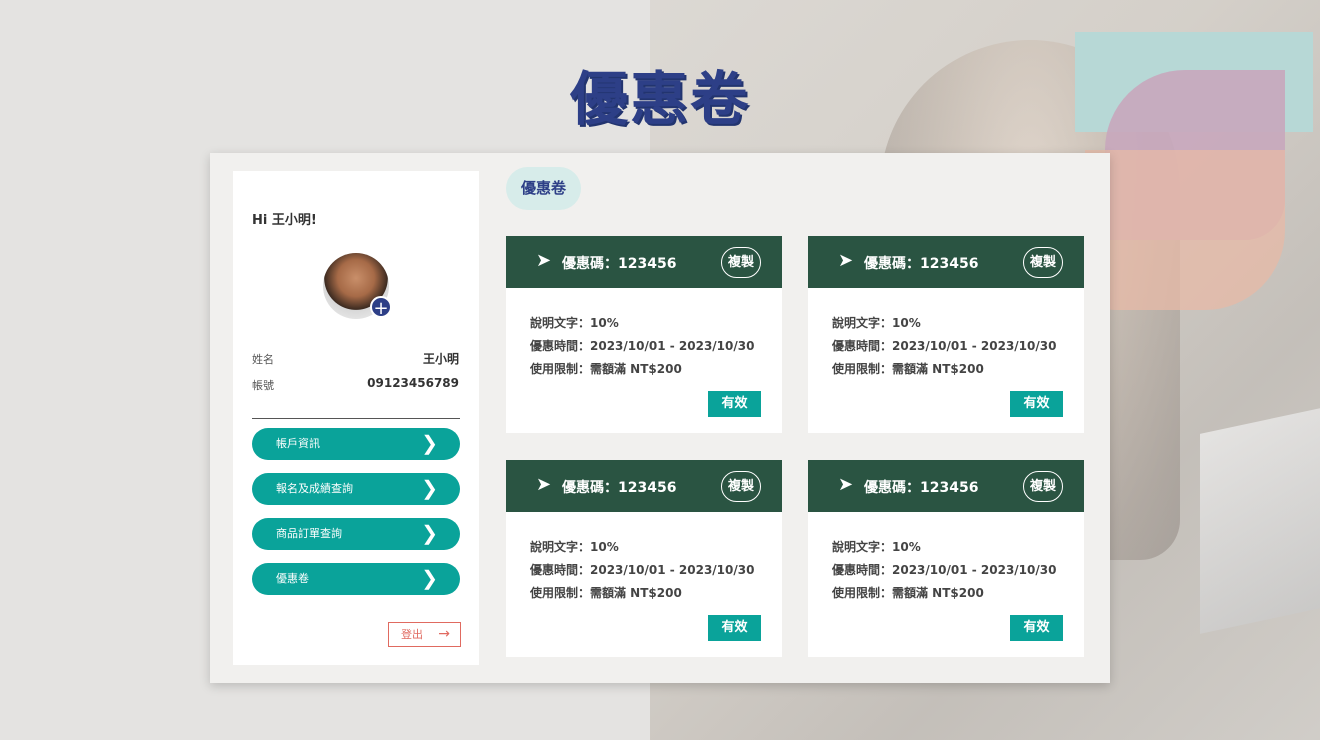 This screenshot has width=1320, height=740. Describe the element at coordinates (355, 359) in the screenshot. I see `name-row: 姓名 王小明` at that location.